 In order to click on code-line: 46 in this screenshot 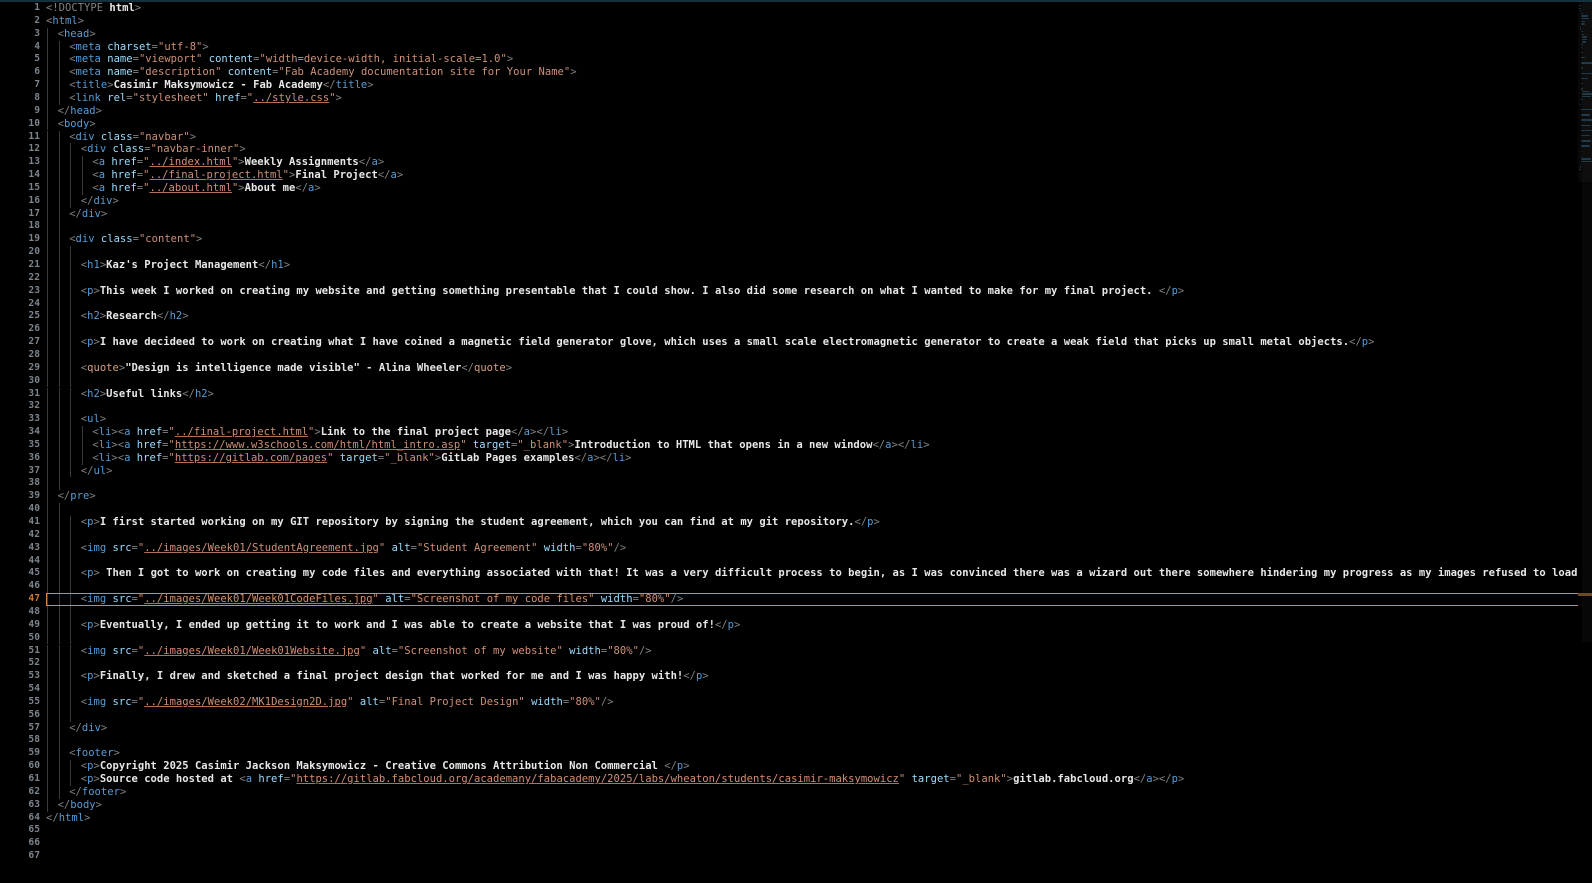, I will do `click(796, 587)`.